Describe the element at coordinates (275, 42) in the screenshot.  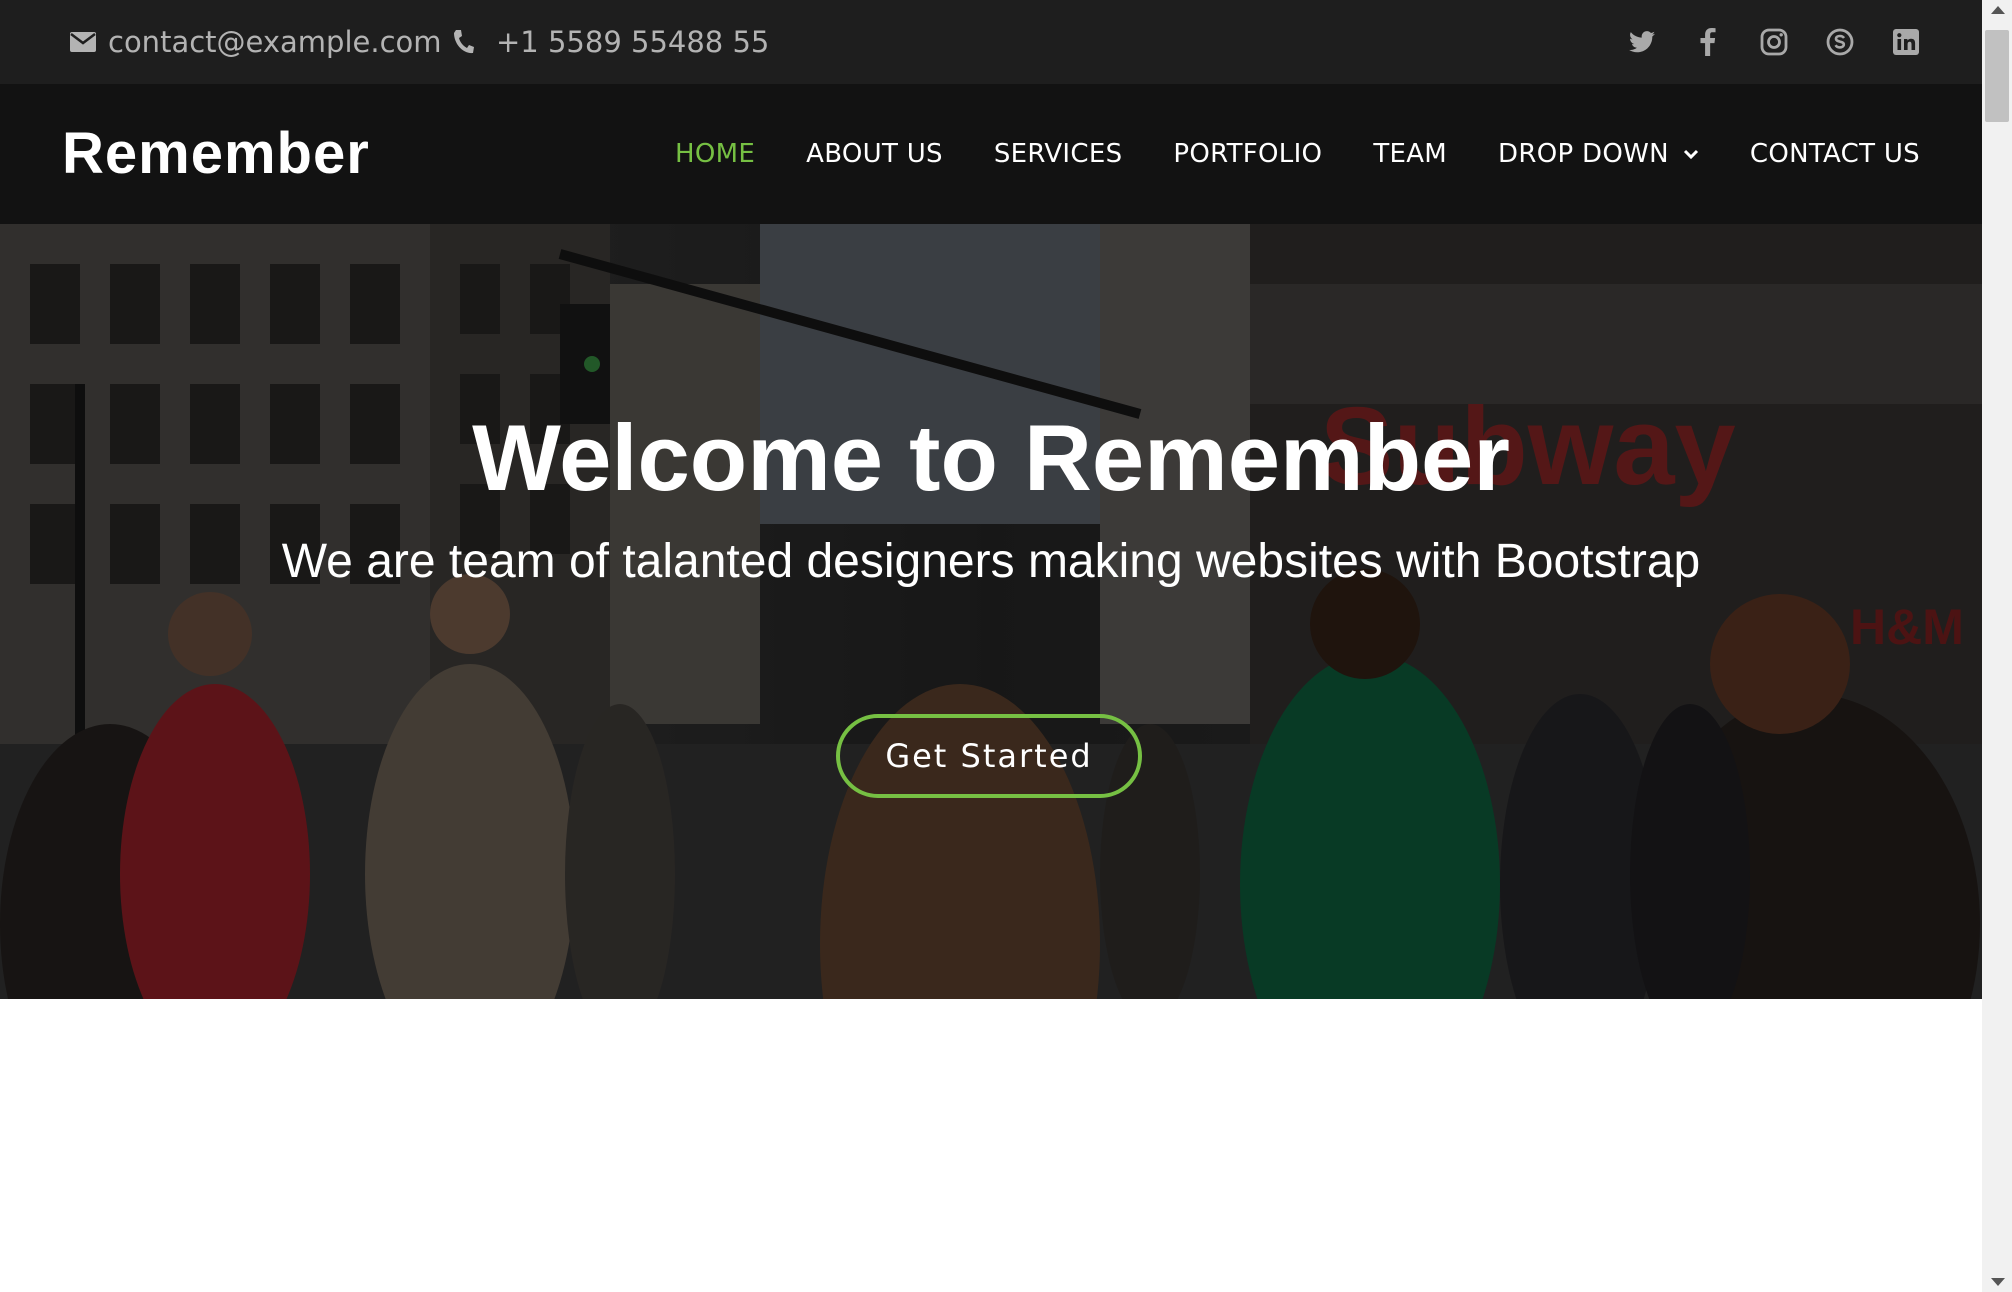
I see `contact-email-text: contact@example.com` at that location.